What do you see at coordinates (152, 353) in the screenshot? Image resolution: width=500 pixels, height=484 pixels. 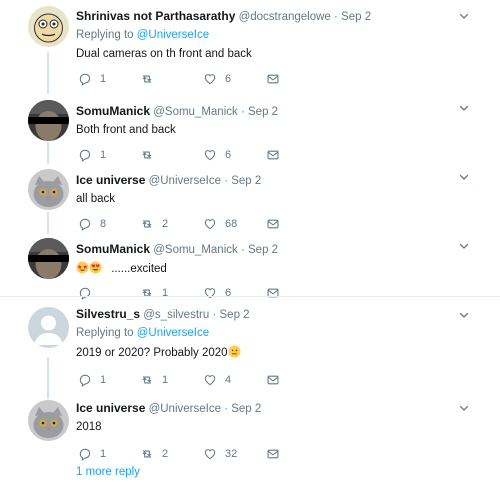 I see `tweet-text-content: 2019 or 2020? Probably 2020` at bounding box center [152, 353].